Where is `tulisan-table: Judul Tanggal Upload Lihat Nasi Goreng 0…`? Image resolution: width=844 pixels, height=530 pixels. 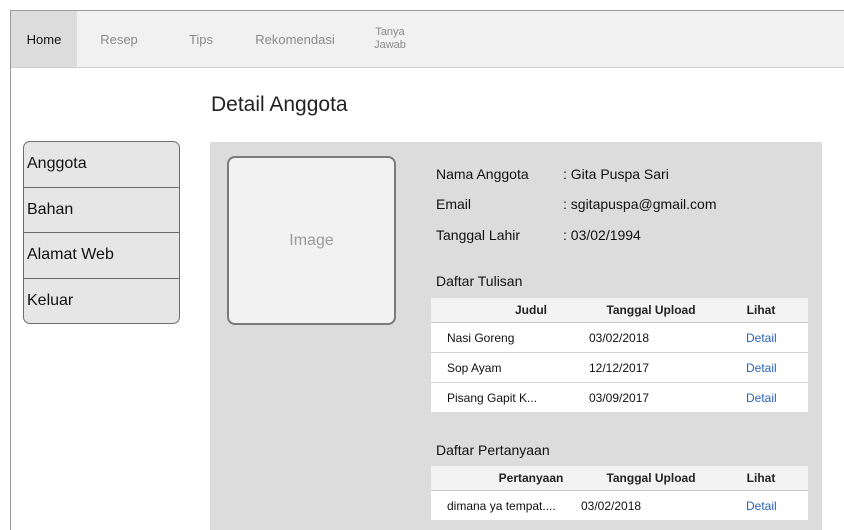
tulisan-table: Judul Tanggal Upload Lihat Nasi Goreng 0… is located at coordinates (619, 355).